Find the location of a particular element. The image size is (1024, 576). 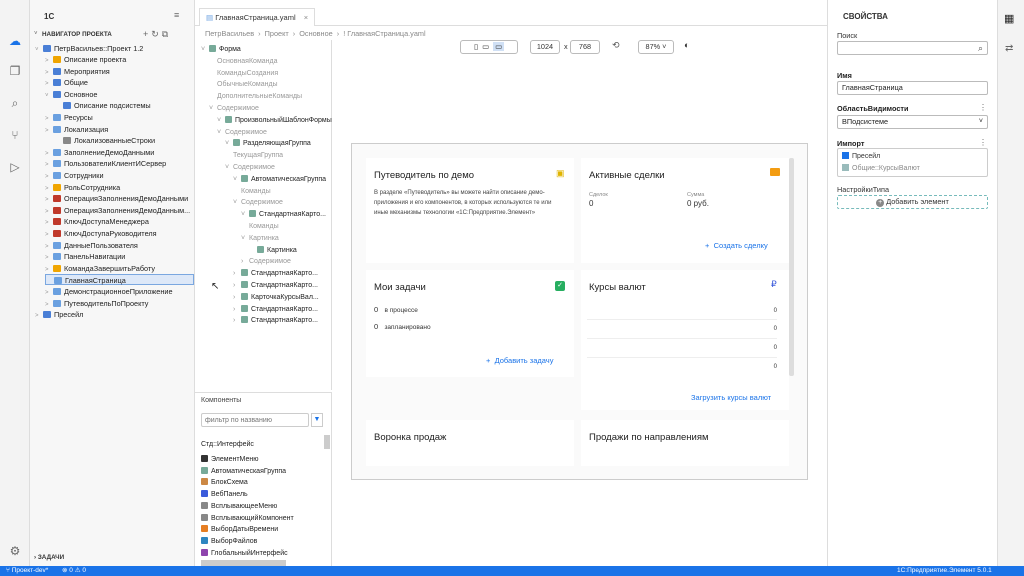

component-item: ЭлементМеню is located at coordinates (229, 459).